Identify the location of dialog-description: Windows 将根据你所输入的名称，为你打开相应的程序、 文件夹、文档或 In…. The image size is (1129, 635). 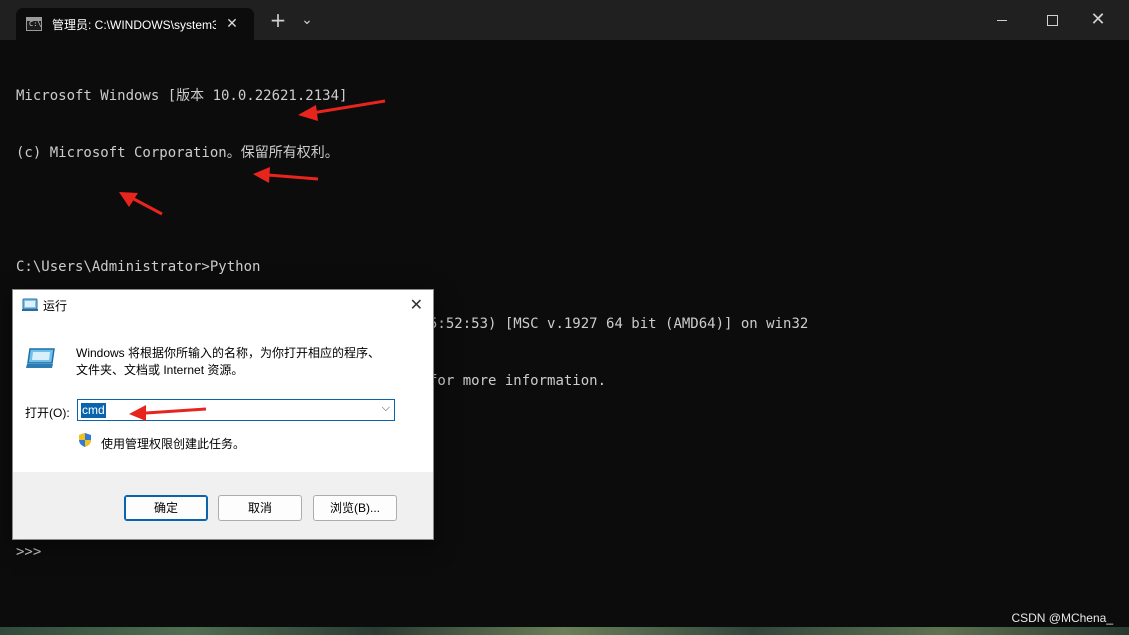
(246, 362).